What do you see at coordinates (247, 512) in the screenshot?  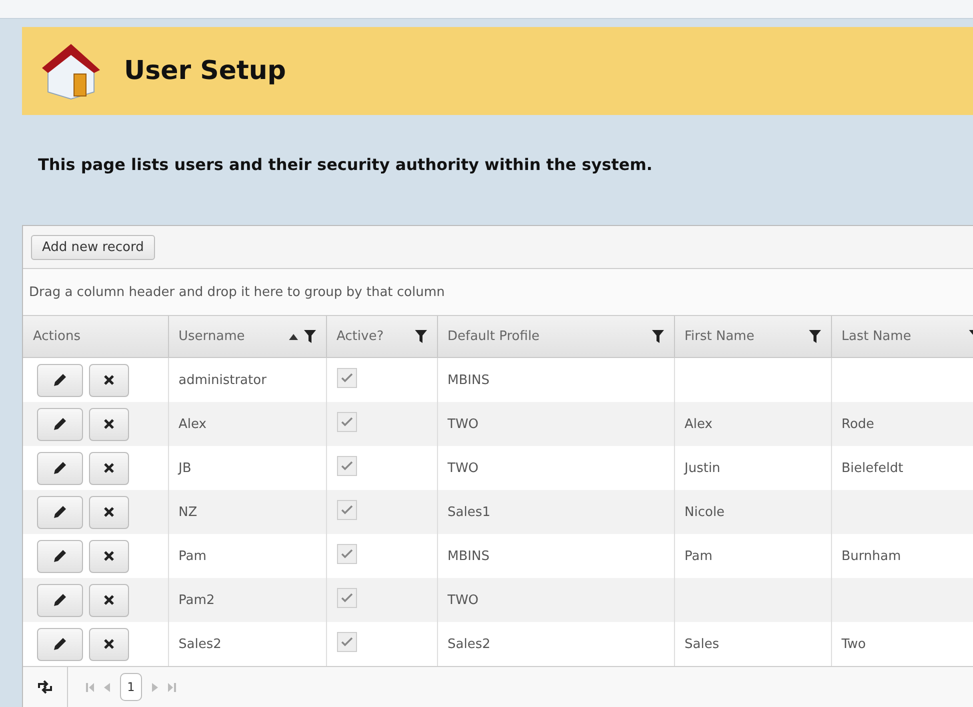 I see `table-cell: NZ` at bounding box center [247, 512].